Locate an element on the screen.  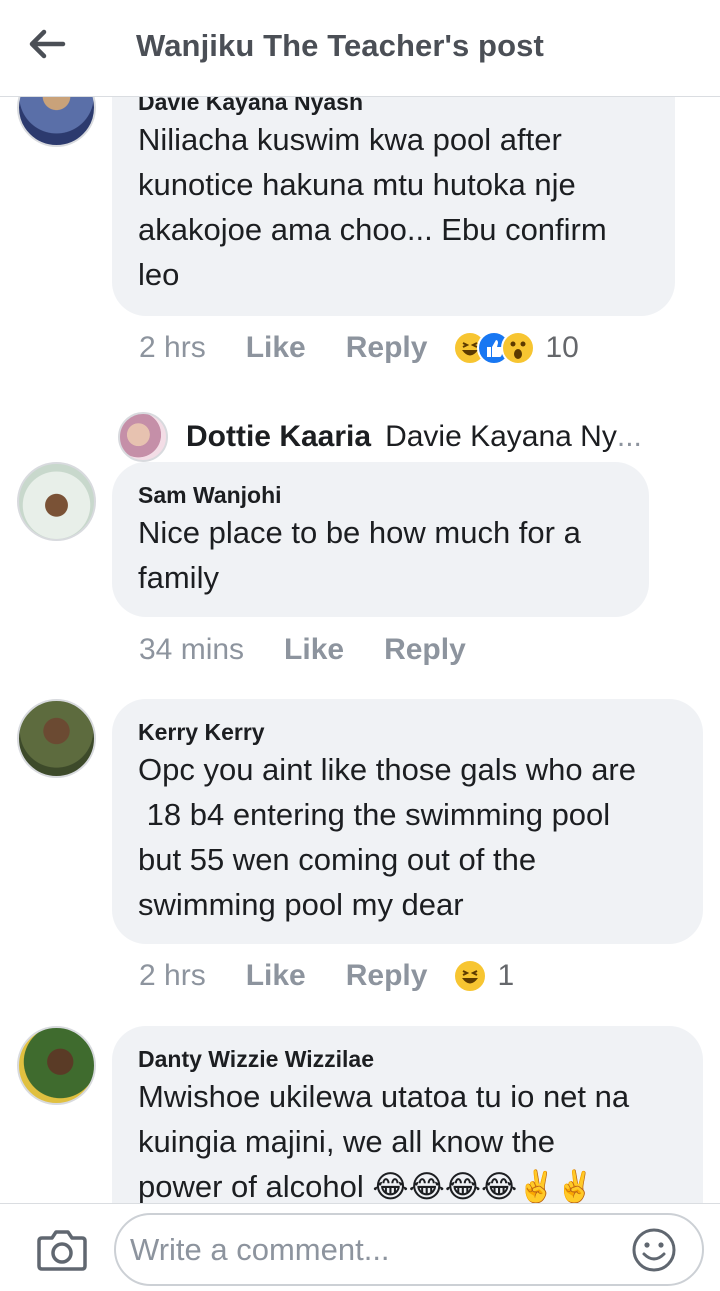
comment-text-line: Opc you aint like those gals who are is located at coordinates (387, 769).